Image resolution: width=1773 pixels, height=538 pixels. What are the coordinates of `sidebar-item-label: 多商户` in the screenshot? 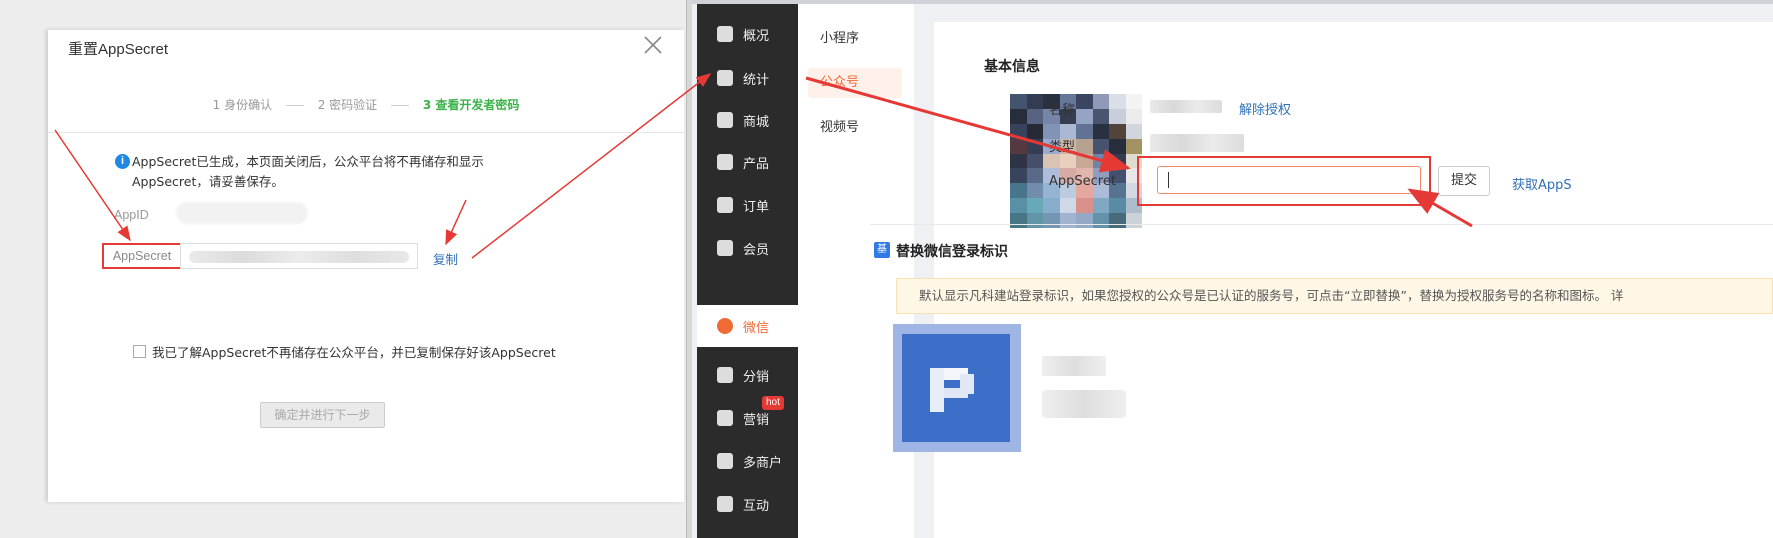 It's located at (763, 463).